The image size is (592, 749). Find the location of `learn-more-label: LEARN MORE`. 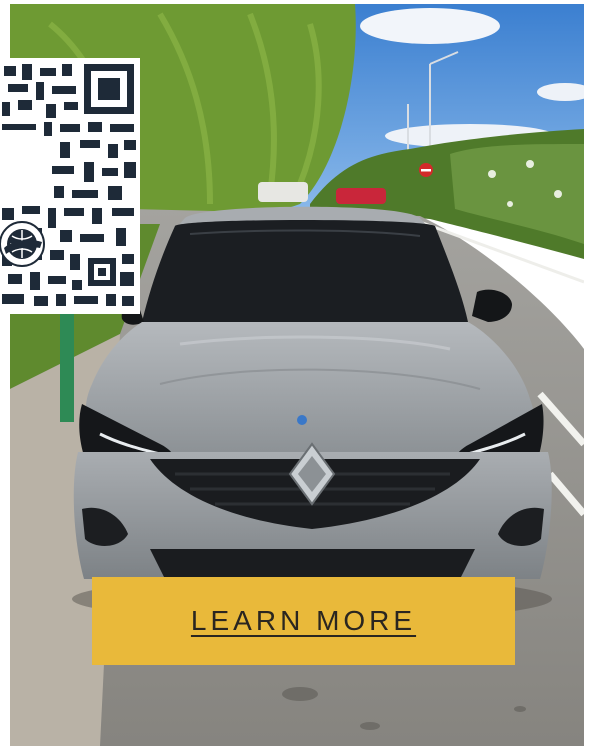

learn-more-label: LEARN MORE is located at coordinates (303, 620).